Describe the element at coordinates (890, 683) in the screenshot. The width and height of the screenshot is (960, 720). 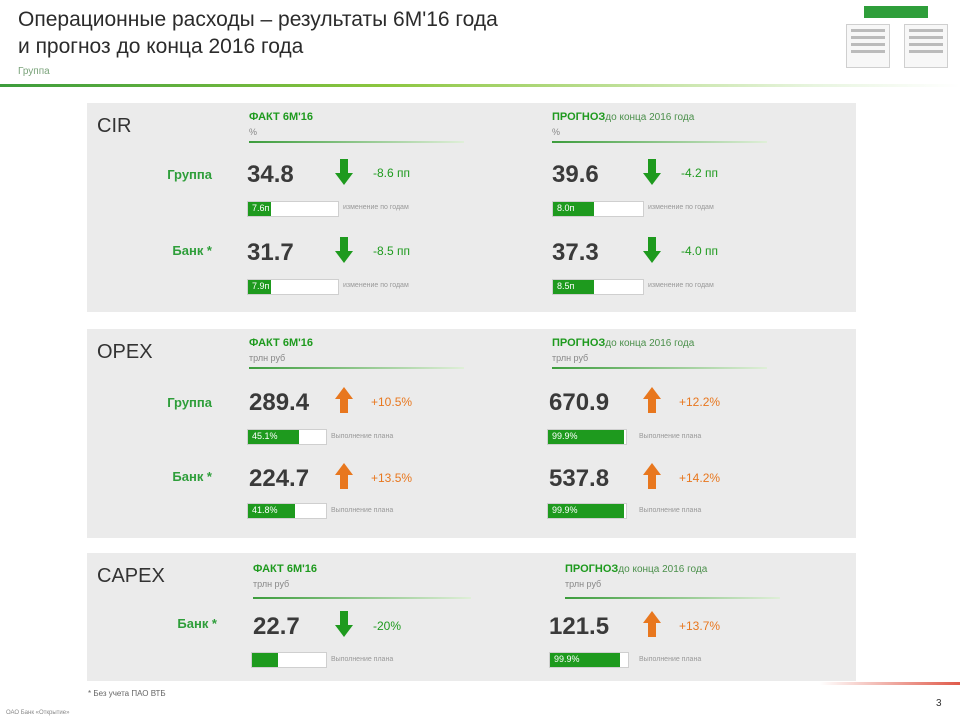
I see `footer-accent-line` at that location.